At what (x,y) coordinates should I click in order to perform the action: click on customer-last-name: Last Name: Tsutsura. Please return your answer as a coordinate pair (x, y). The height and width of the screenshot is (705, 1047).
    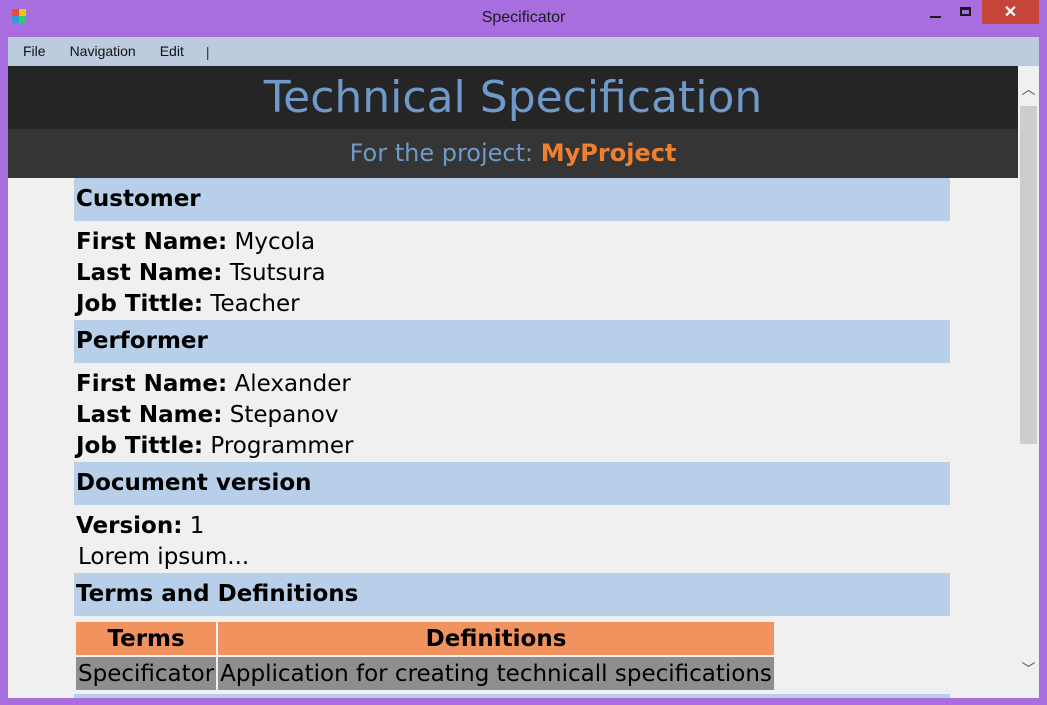
    Looking at the image, I should click on (513, 273).